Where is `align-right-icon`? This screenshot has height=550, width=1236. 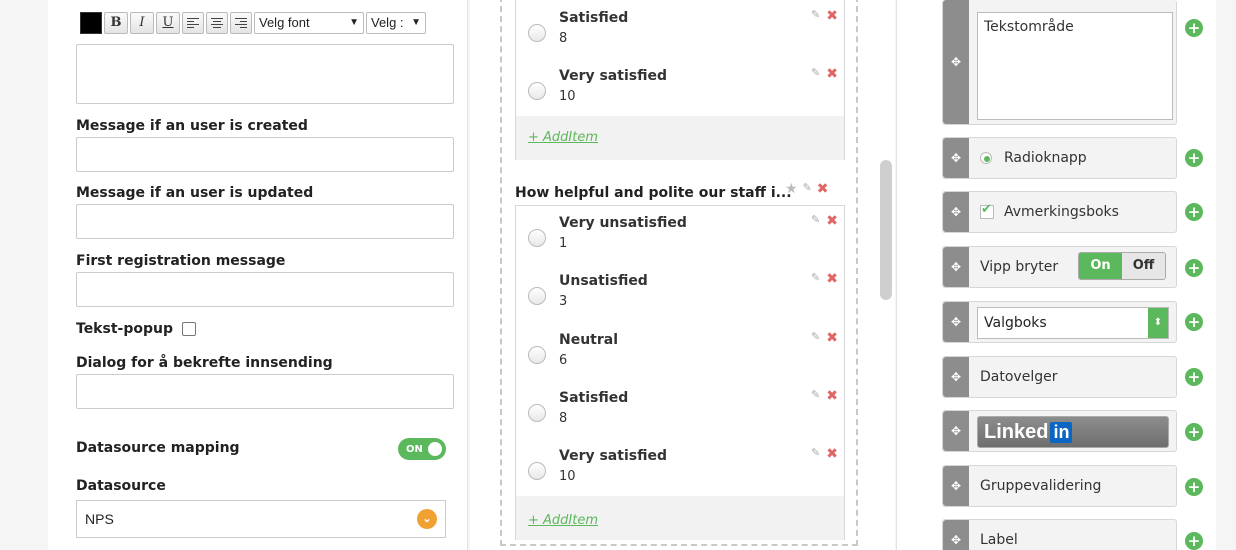
align-right-icon is located at coordinates (241, 23).